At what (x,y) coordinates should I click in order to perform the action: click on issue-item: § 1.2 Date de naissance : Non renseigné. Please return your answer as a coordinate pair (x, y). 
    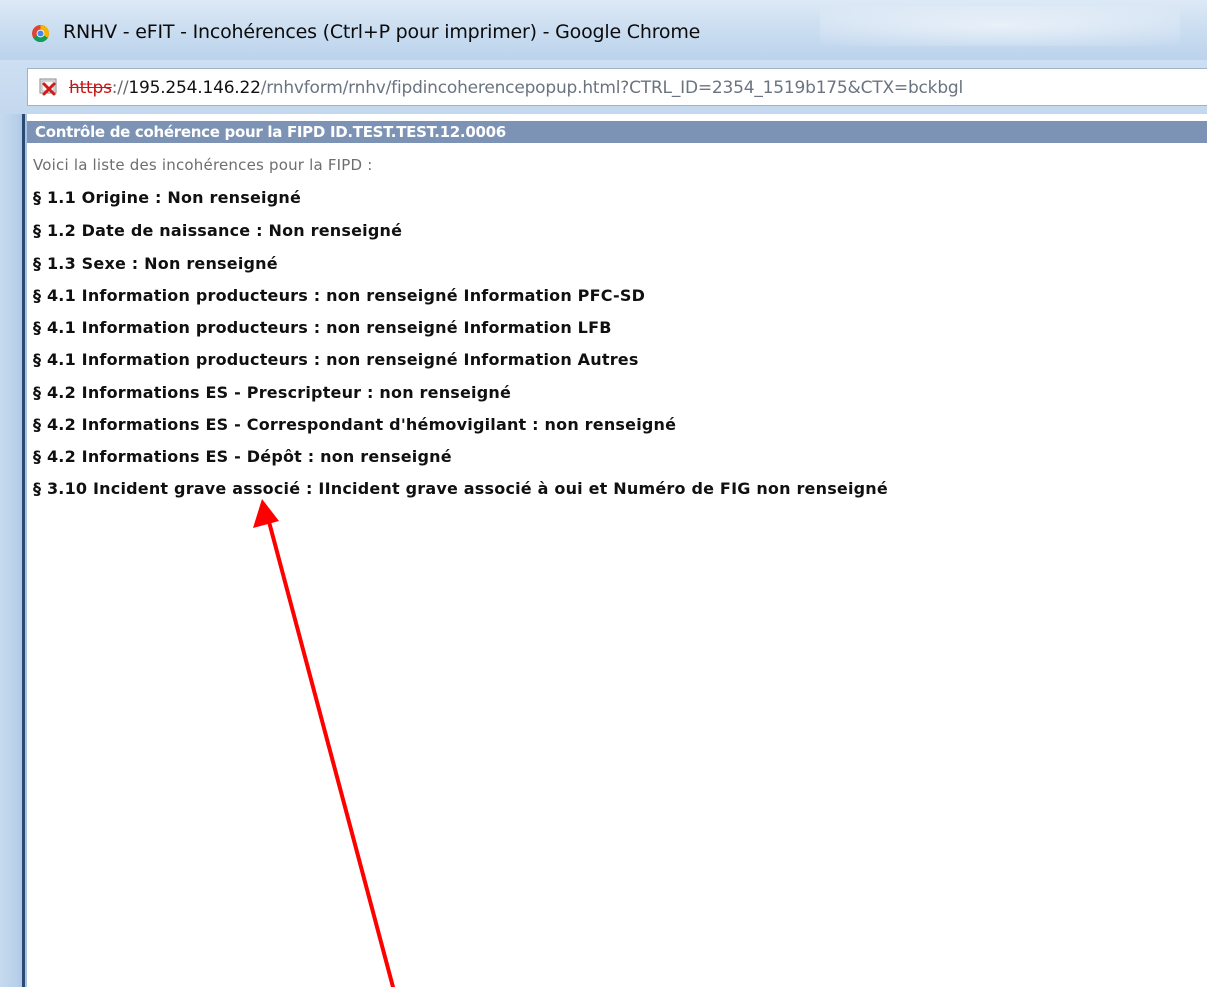
    Looking at the image, I should click on (218, 230).